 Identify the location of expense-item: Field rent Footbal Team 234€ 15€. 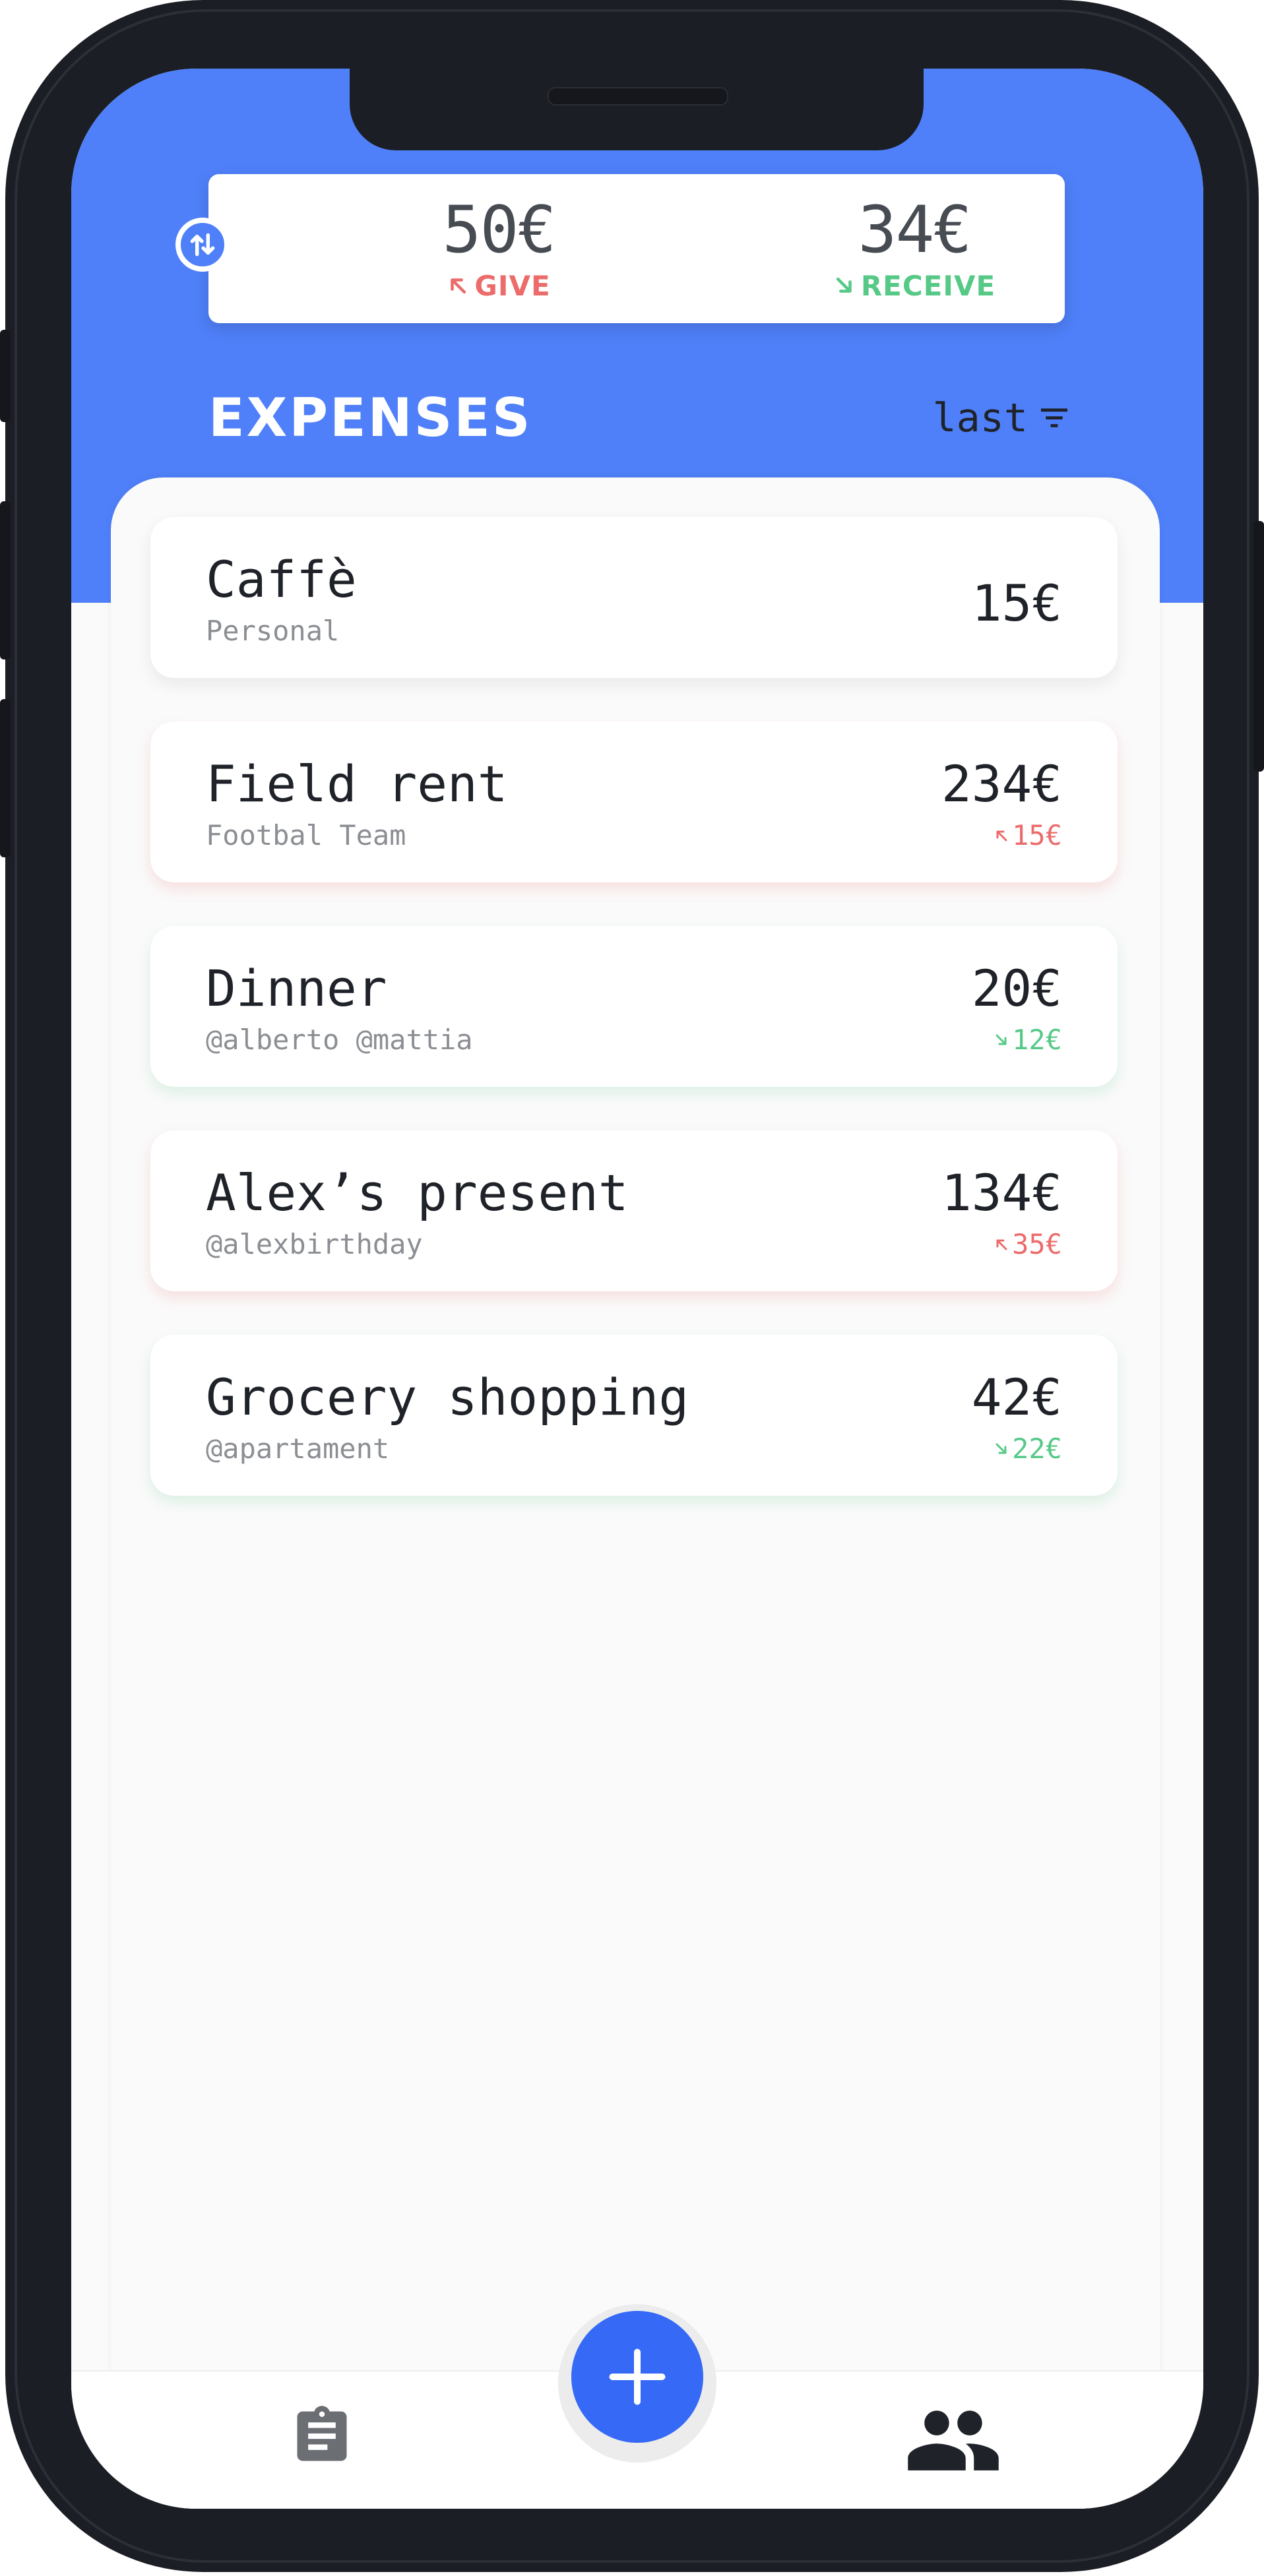
(634, 801).